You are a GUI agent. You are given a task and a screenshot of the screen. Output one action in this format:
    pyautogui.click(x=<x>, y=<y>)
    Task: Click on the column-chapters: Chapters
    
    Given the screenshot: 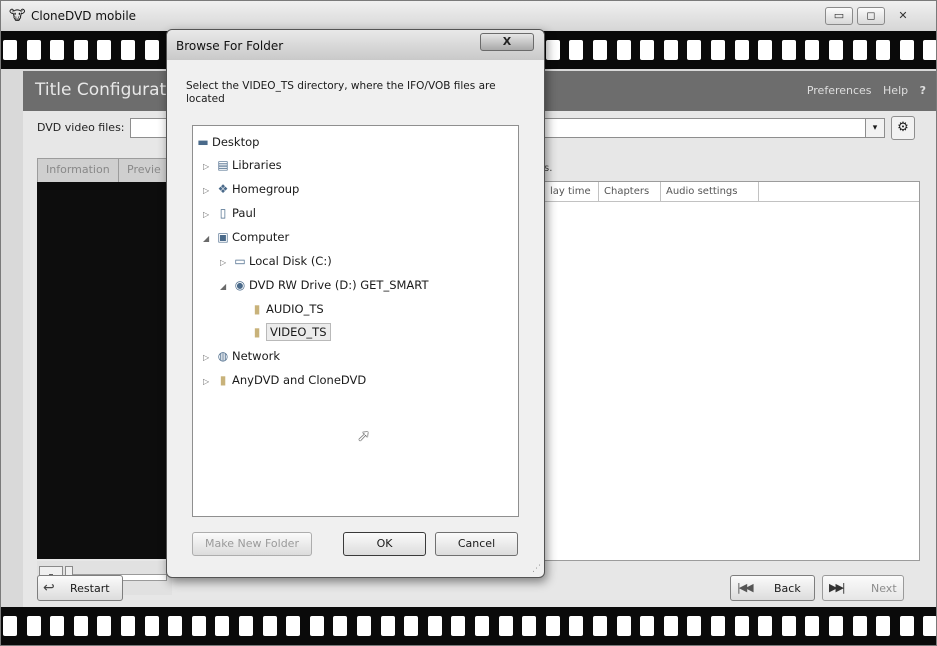 What is the action you would take?
    pyautogui.click(x=630, y=192)
    